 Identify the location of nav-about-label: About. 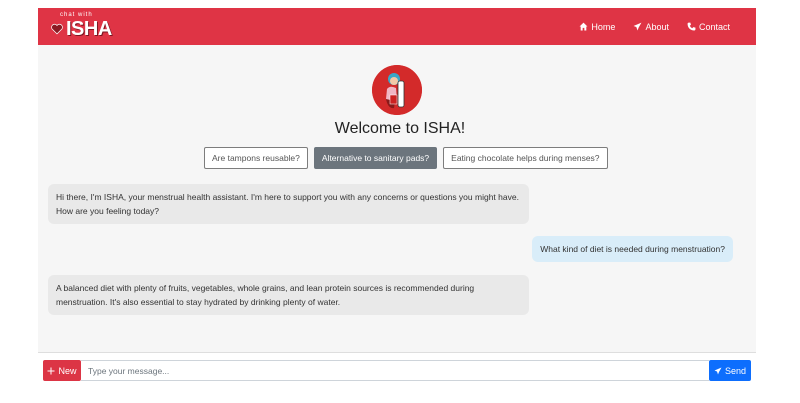
(657, 26).